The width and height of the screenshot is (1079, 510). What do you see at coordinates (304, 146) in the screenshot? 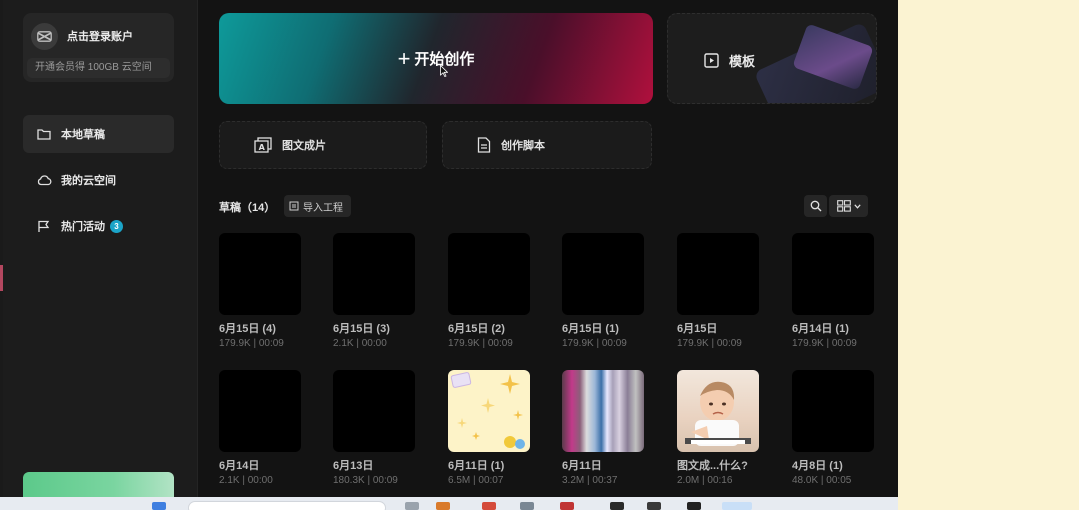
I see `action-label: 图文成片` at bounding box center [304, 146].